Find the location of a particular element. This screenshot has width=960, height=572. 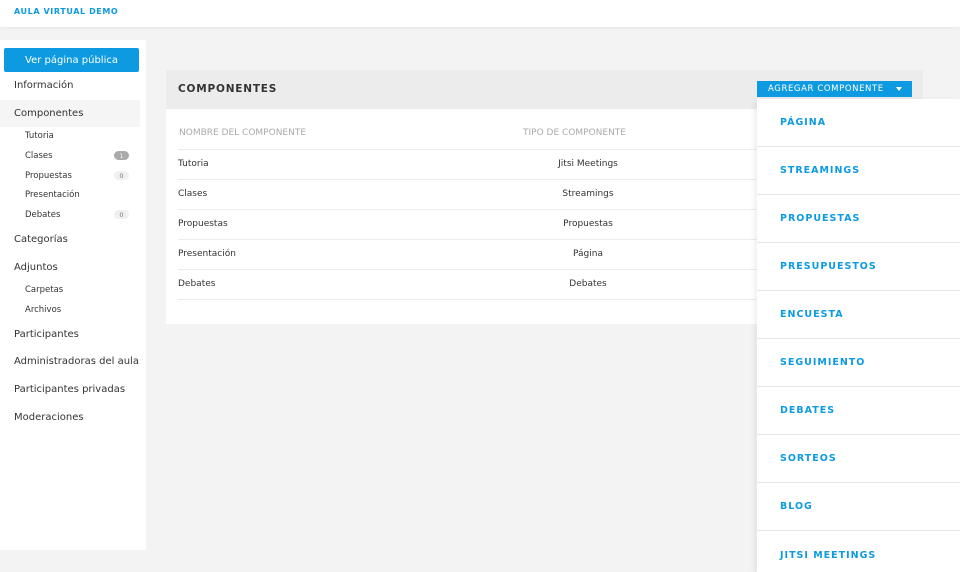

view-public-page-button: Ver página pública is located at coordinates (71, 60).